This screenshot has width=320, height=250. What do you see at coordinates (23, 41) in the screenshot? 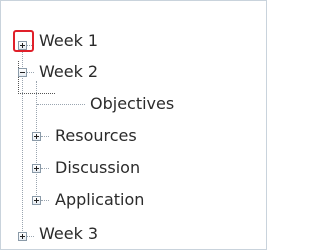
I see `highlight-box` at bounding box center [23, 41].